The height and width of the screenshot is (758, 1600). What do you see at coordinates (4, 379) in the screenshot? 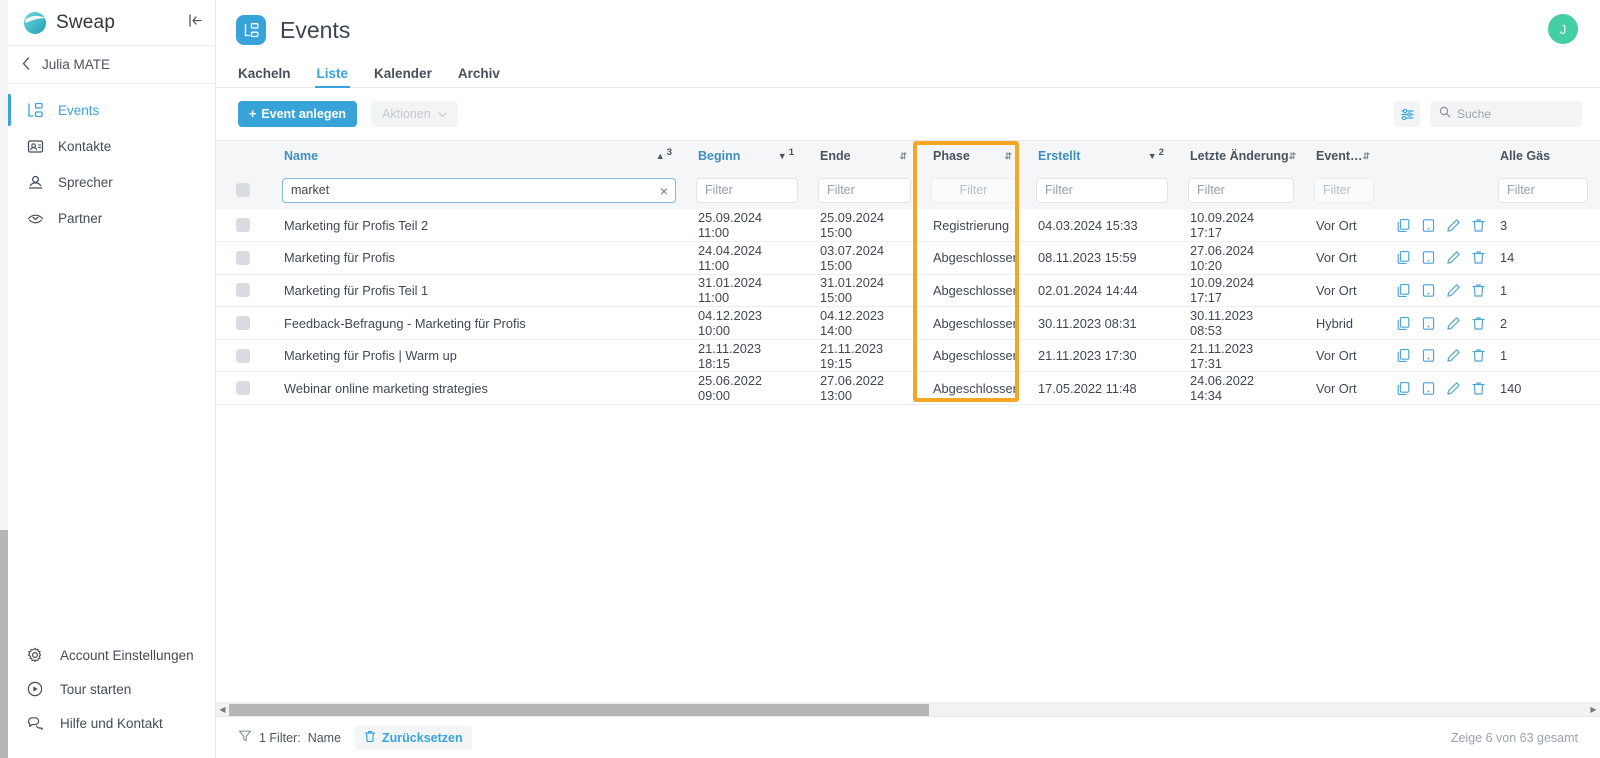
I see `page-scrollbar` at bounding box center [4, 379].